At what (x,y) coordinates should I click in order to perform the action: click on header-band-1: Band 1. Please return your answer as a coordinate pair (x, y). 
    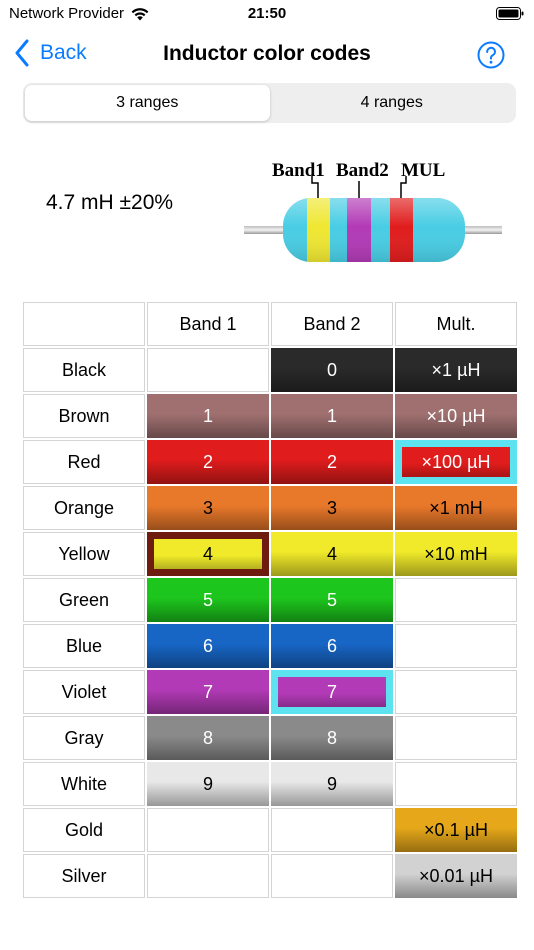
    Looking at the image, I should click on (208, 324).